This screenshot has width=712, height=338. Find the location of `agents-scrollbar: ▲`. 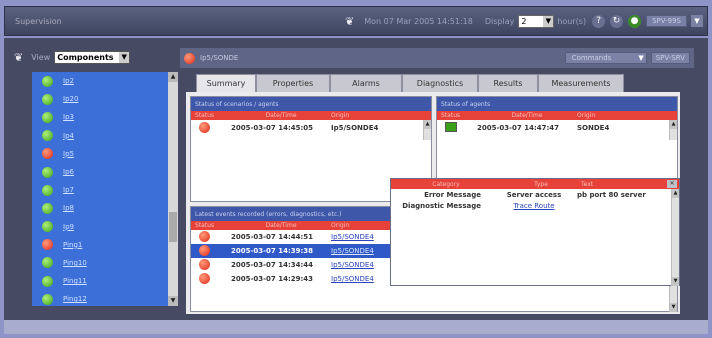

agents-scrollbar: ▲ is located at coordinates (673, 130).